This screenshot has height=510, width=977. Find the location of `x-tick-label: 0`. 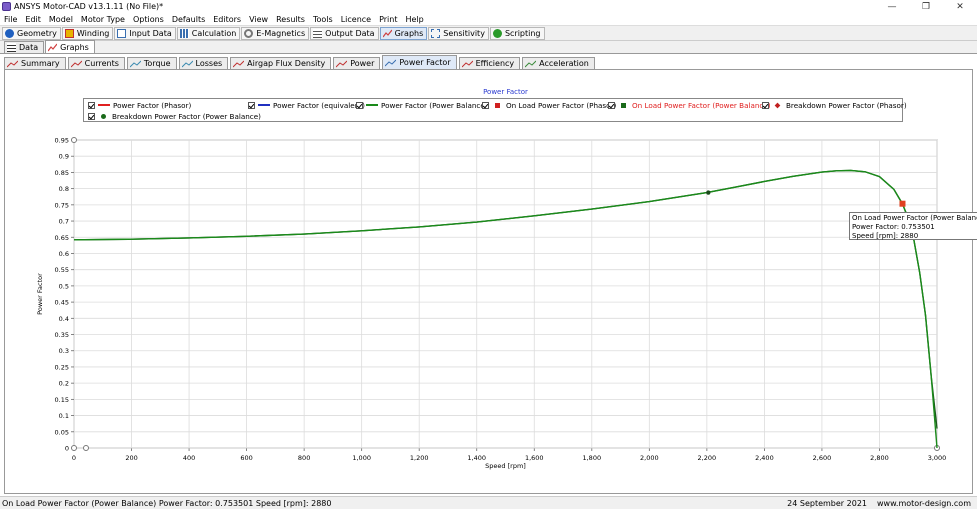

x-tick-label: 0 is located at coordinates (74, 458).